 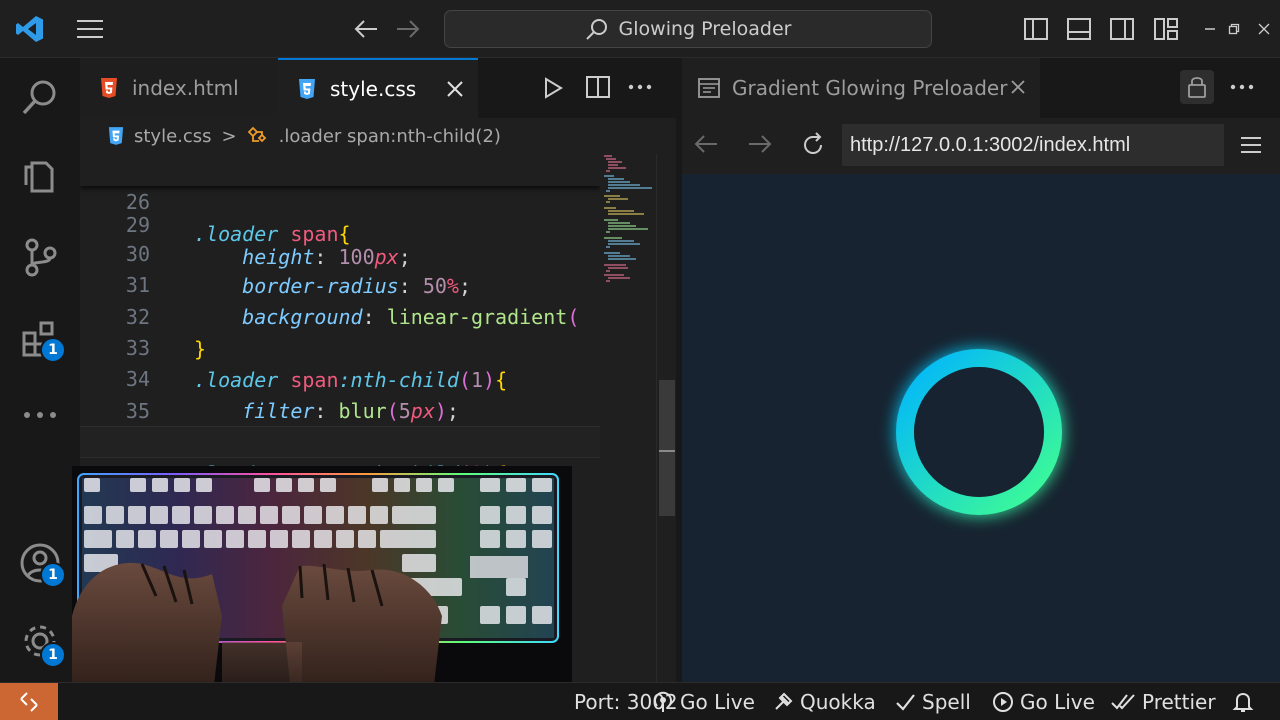 What do you see at coordinates (706, 144) in the screenshot?
I see `browser-back-icon` at bounding box center [706, 144].